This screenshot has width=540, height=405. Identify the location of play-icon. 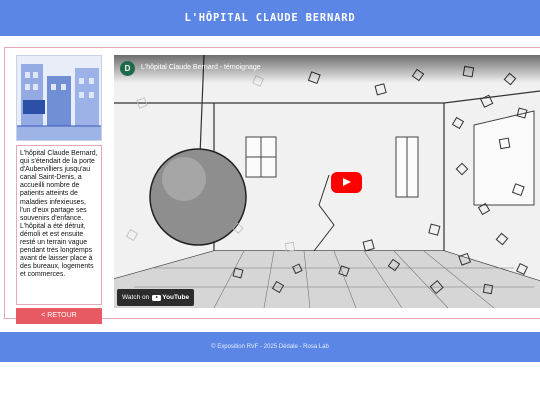
(347, 182).